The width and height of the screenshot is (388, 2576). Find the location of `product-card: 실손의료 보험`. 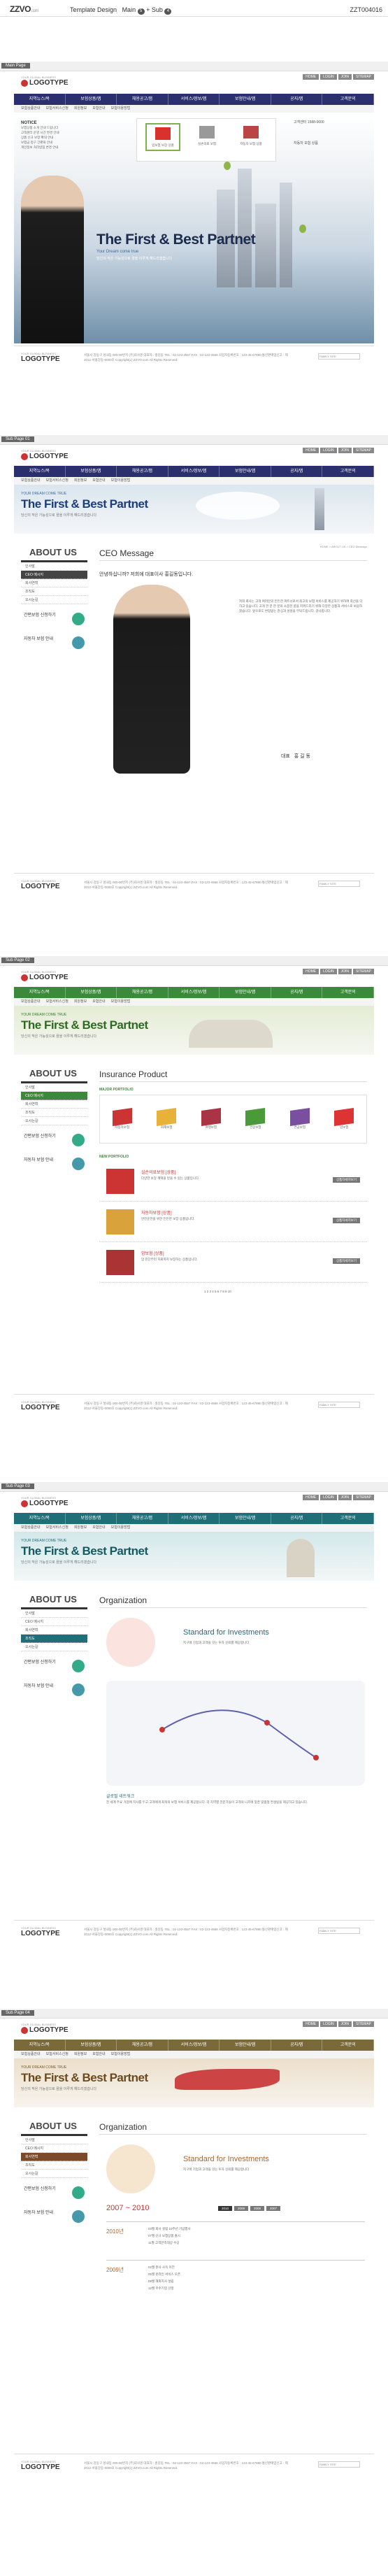

product-card: 실손의료 보험 is located at coordinates (206, 137).